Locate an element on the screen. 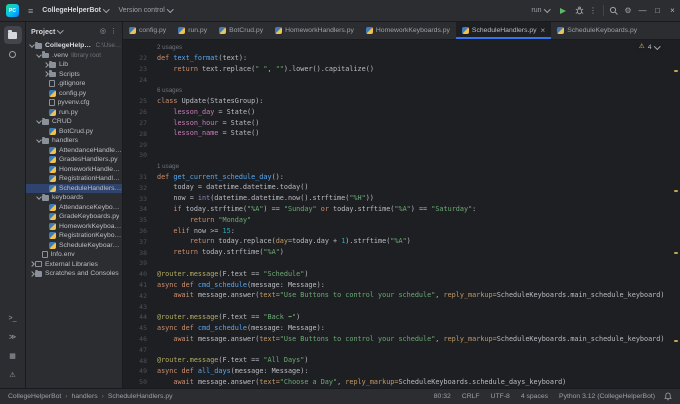  line-number: 38 is located at coordinates (135, 253).